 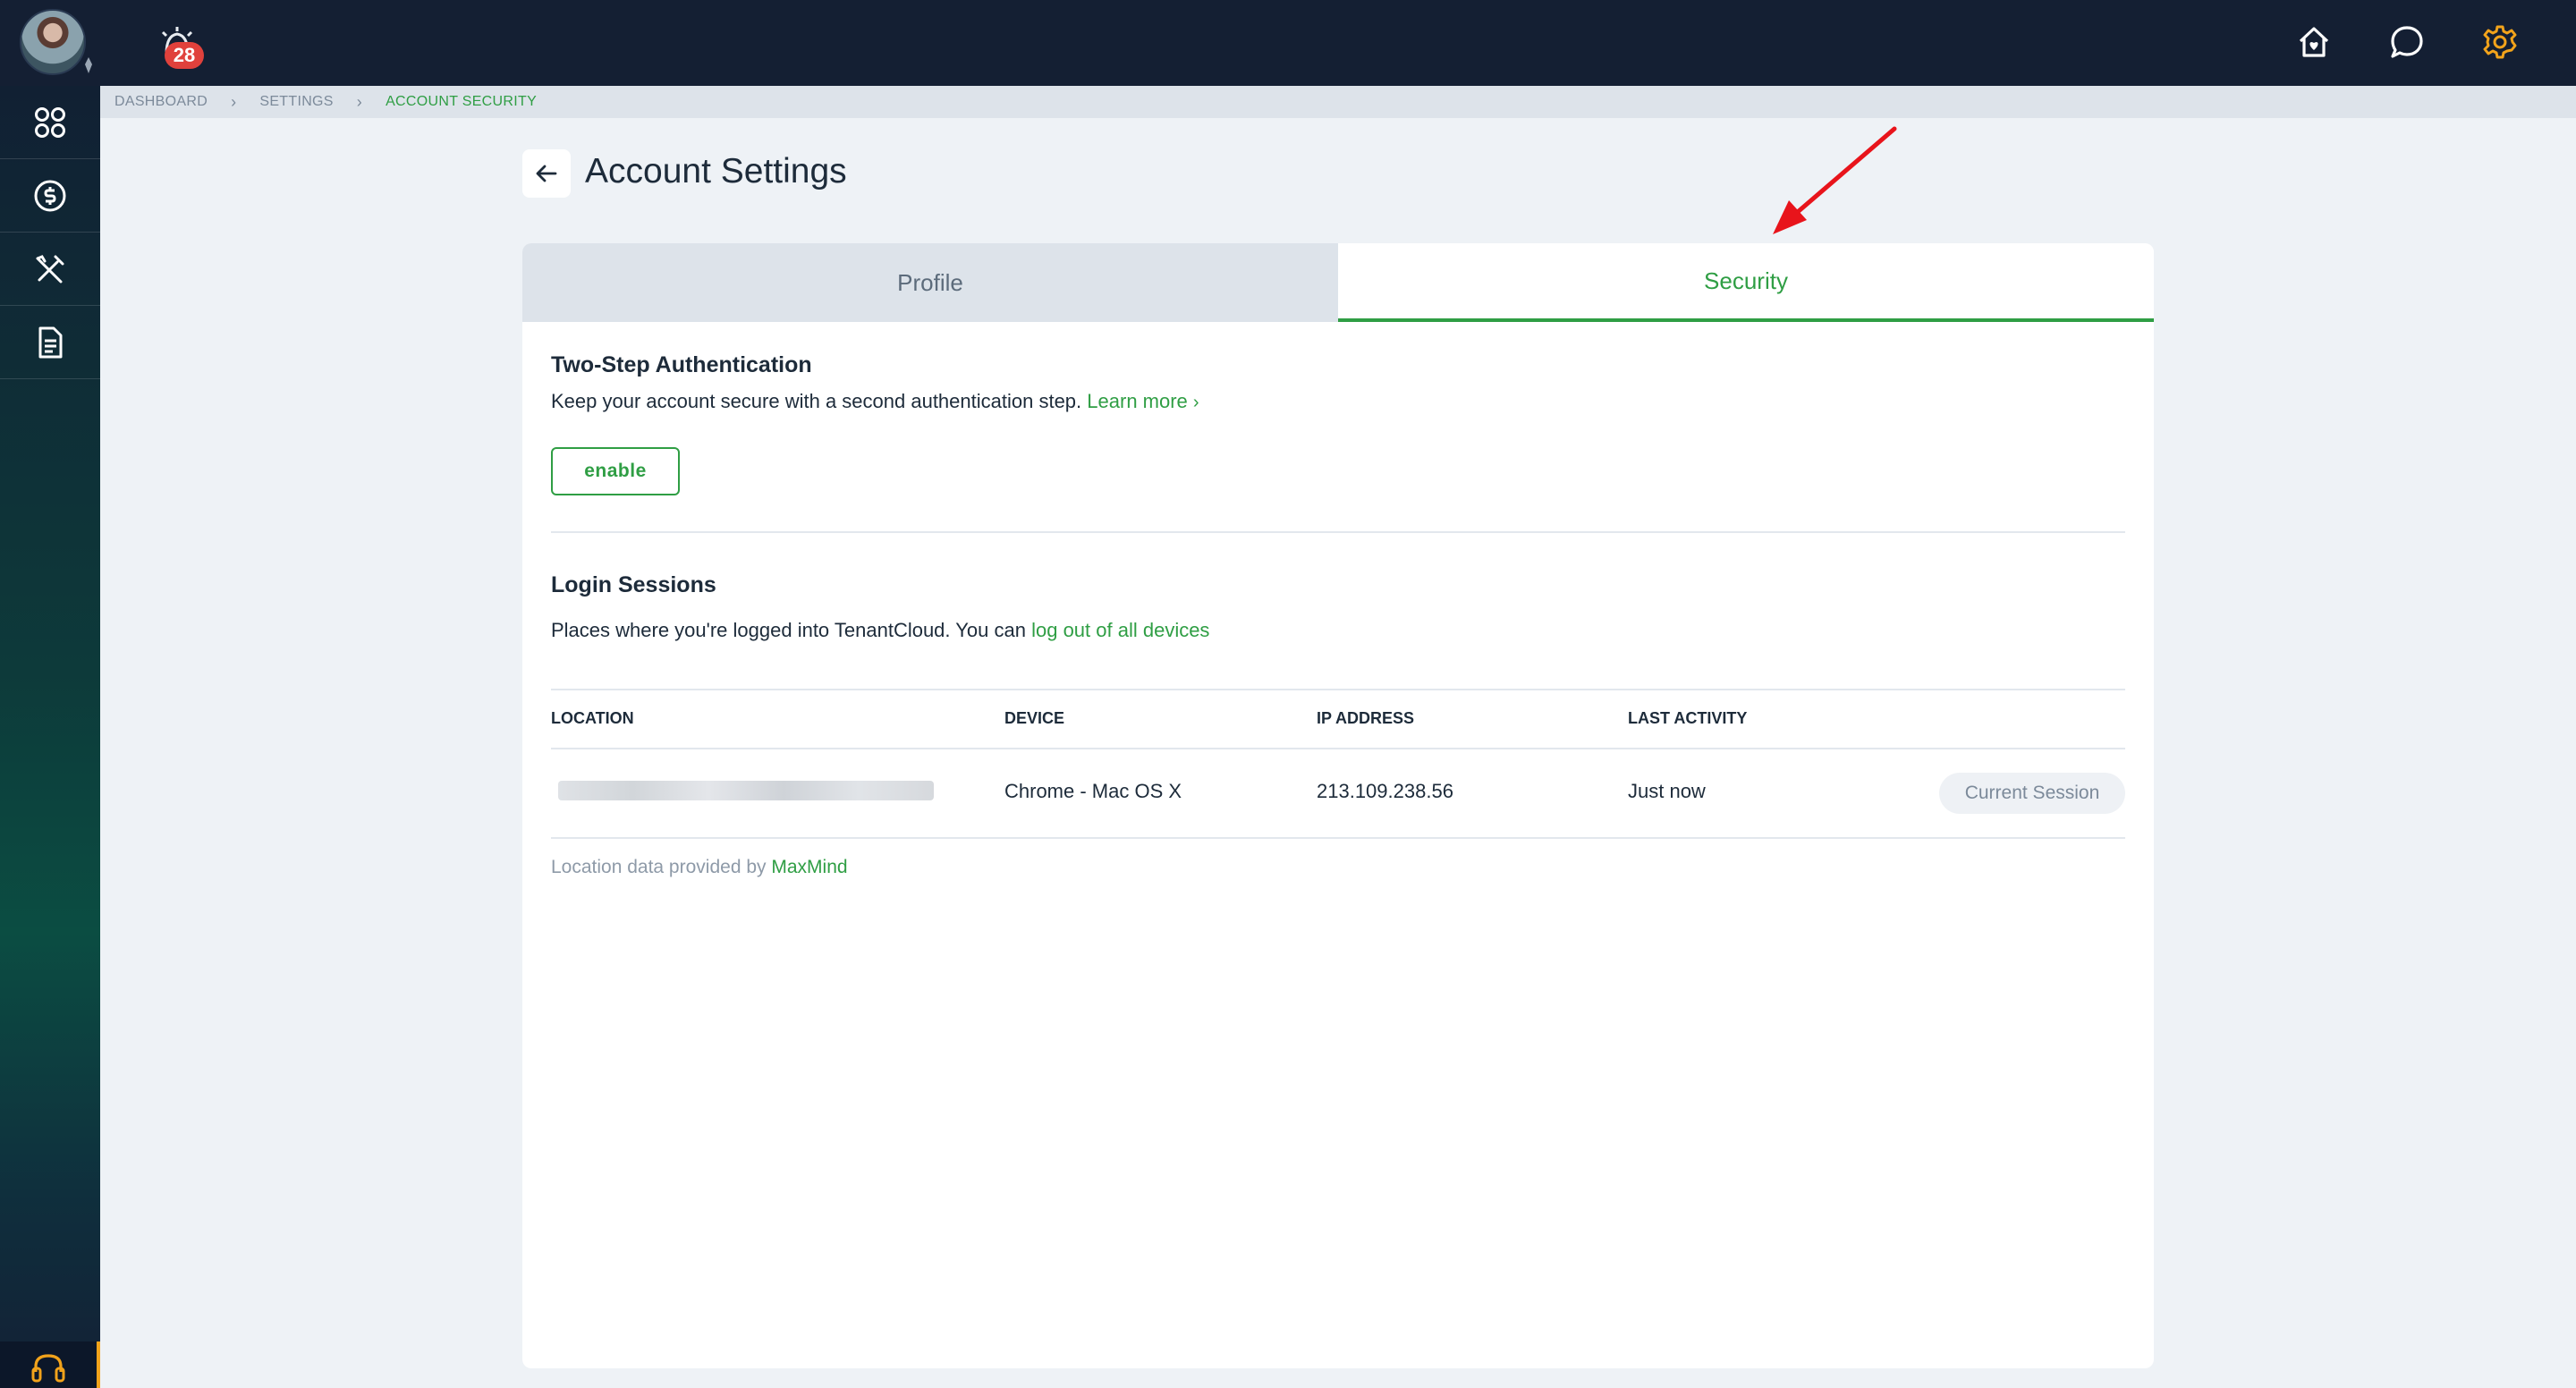 I want to click on support-button, so click(x=50, y=1365).